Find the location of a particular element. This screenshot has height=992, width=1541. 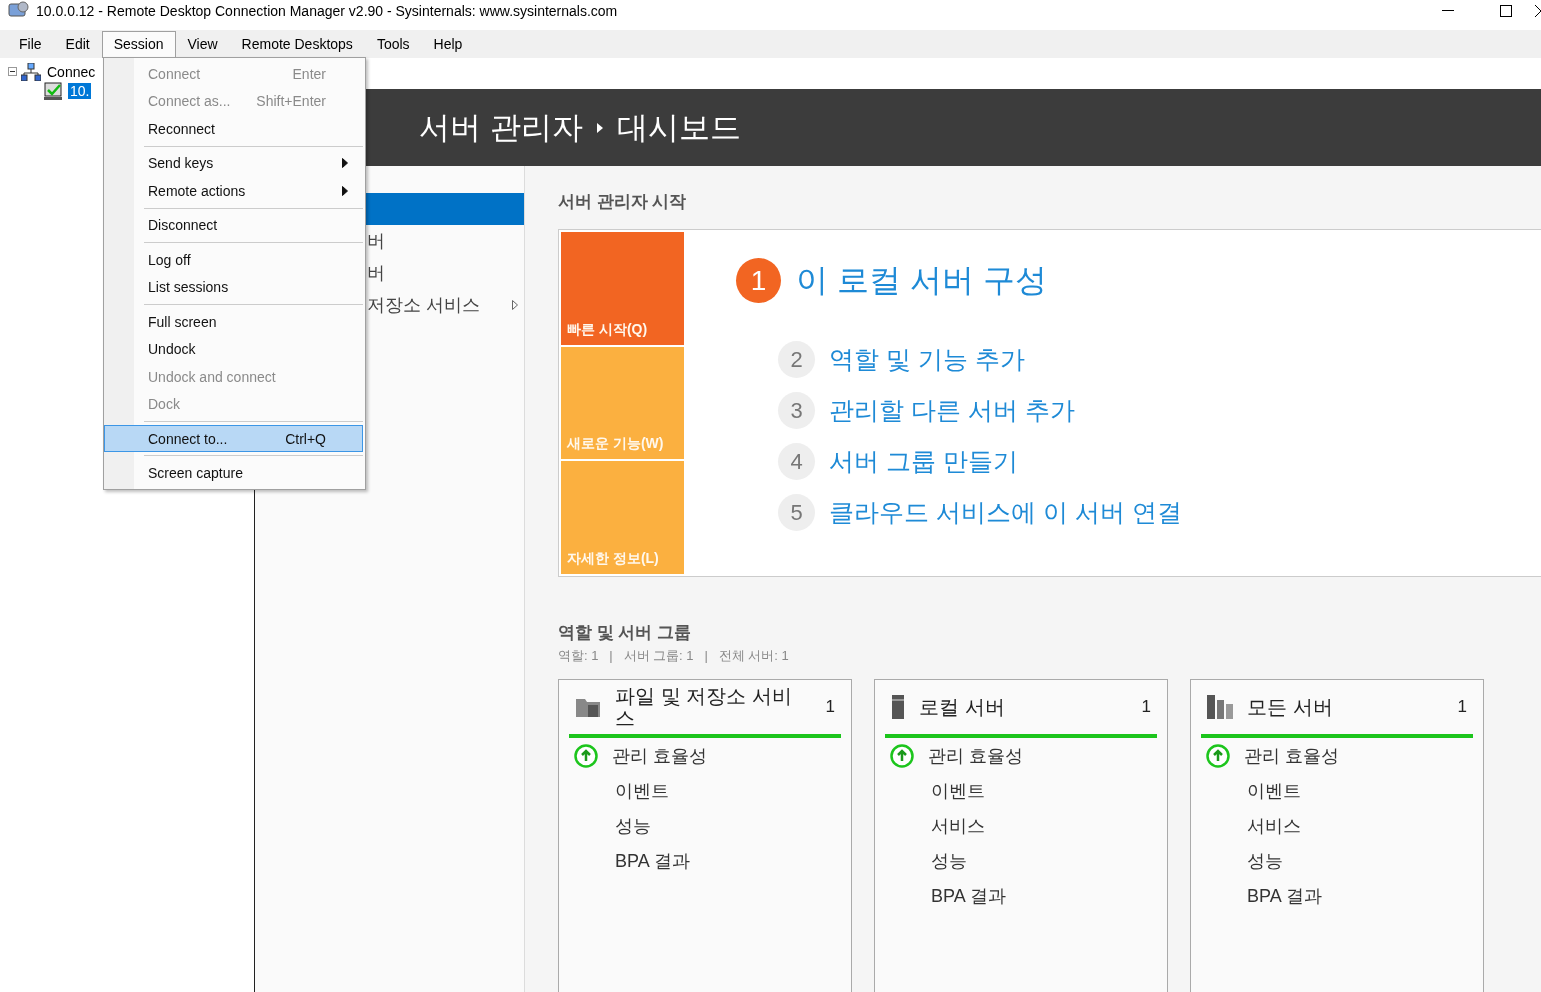

card-title: 파일 및 저장소 서비스 is located at coordinates (704, 707).